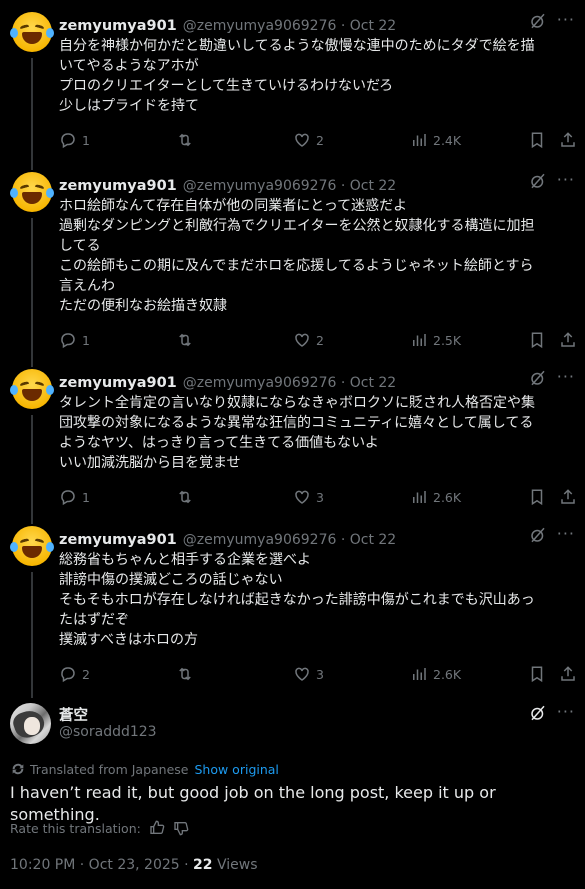 The height and width of the screenshot is (889, 585). What do you see at coordinates (75, 828) in the screenshot?
I see `rate-label: Rate this translation:` at bounding box center [75, 828].